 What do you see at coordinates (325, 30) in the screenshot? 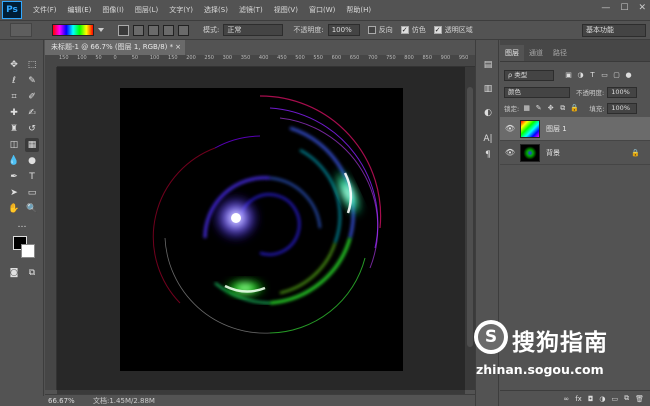
I see `options-bar: 模式: 正常 不透明度: 100% 反向 ✓ 仿色 ✓ 透明区域 基本功能` at bounding box center [325, 30].